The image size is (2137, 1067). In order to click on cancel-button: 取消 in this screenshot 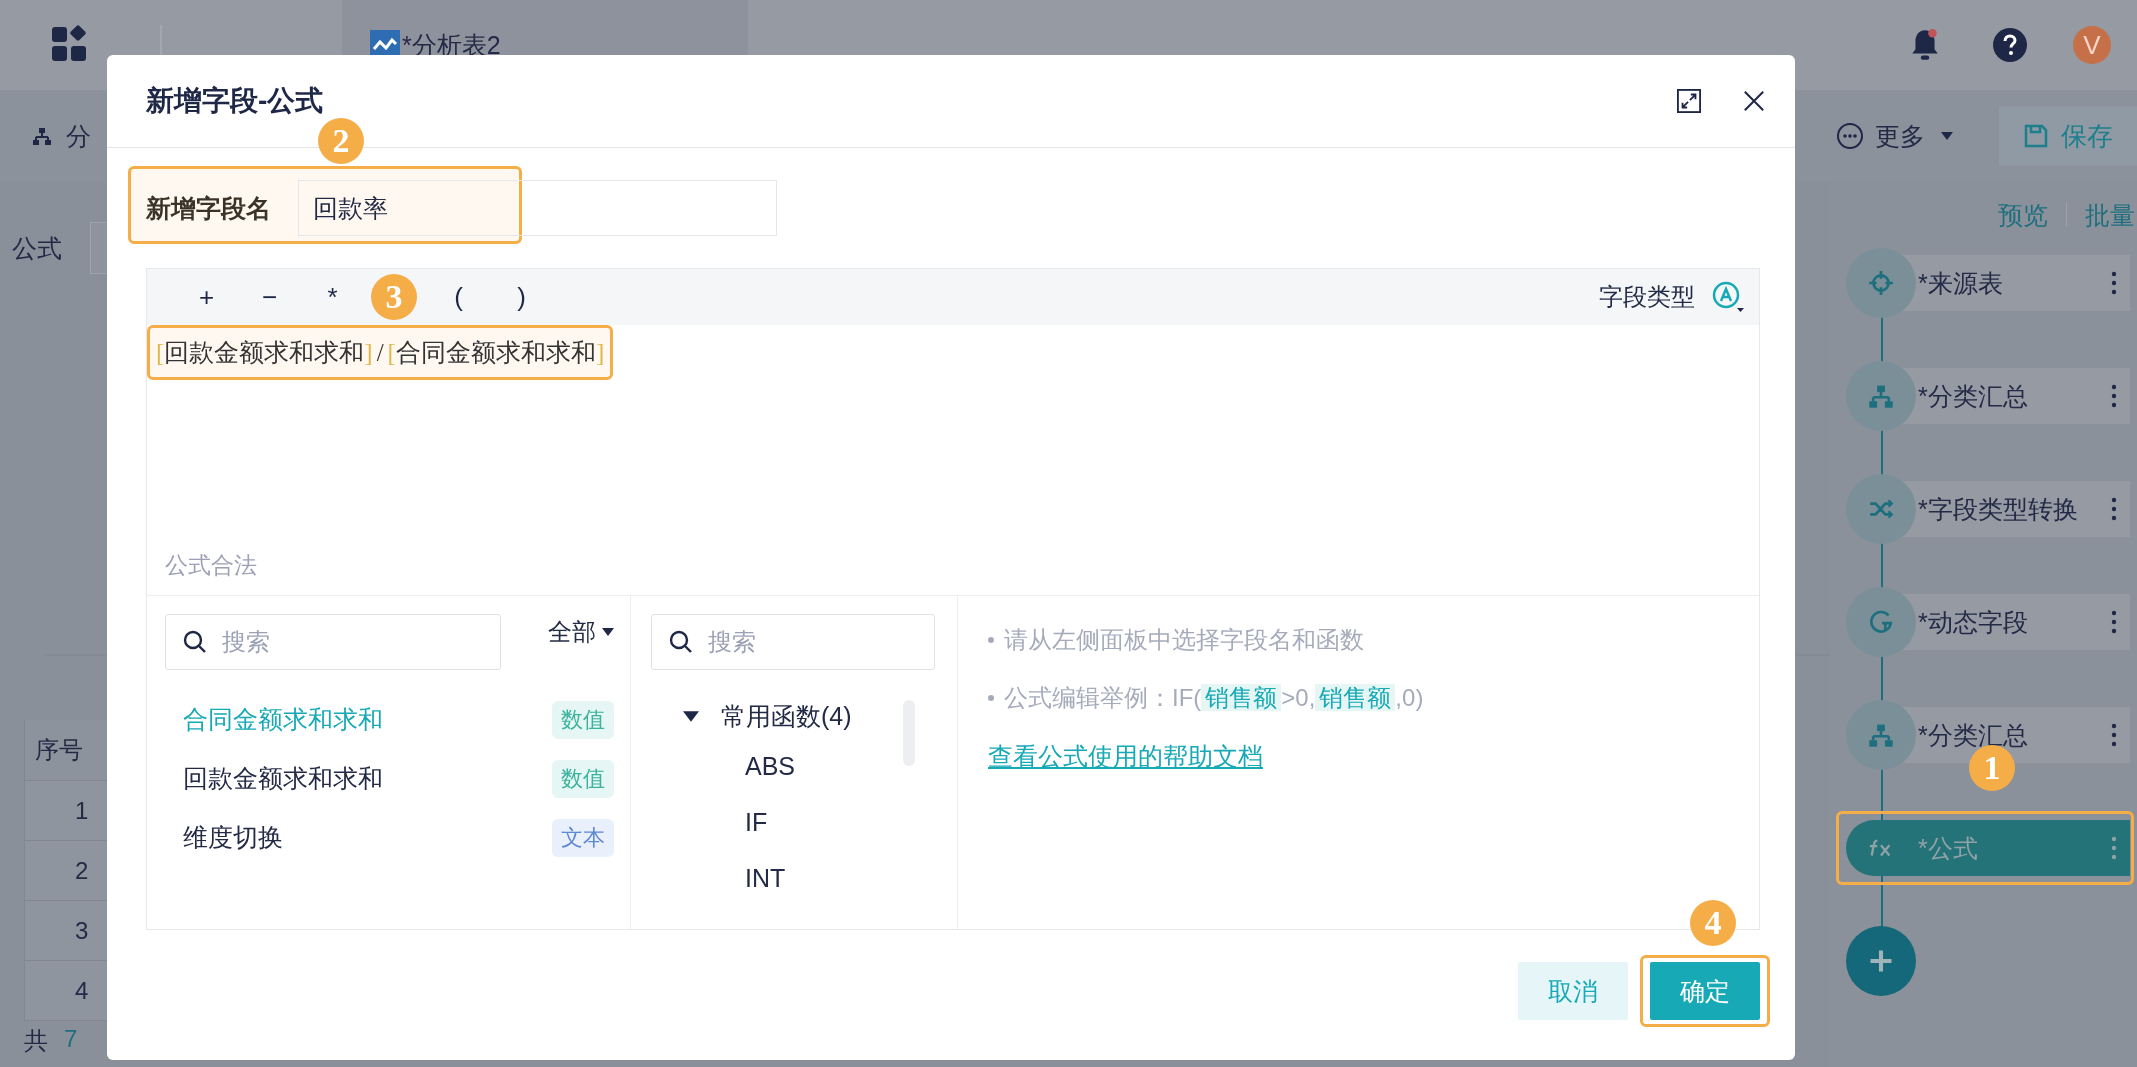, I will do `click(1573, 991)`.